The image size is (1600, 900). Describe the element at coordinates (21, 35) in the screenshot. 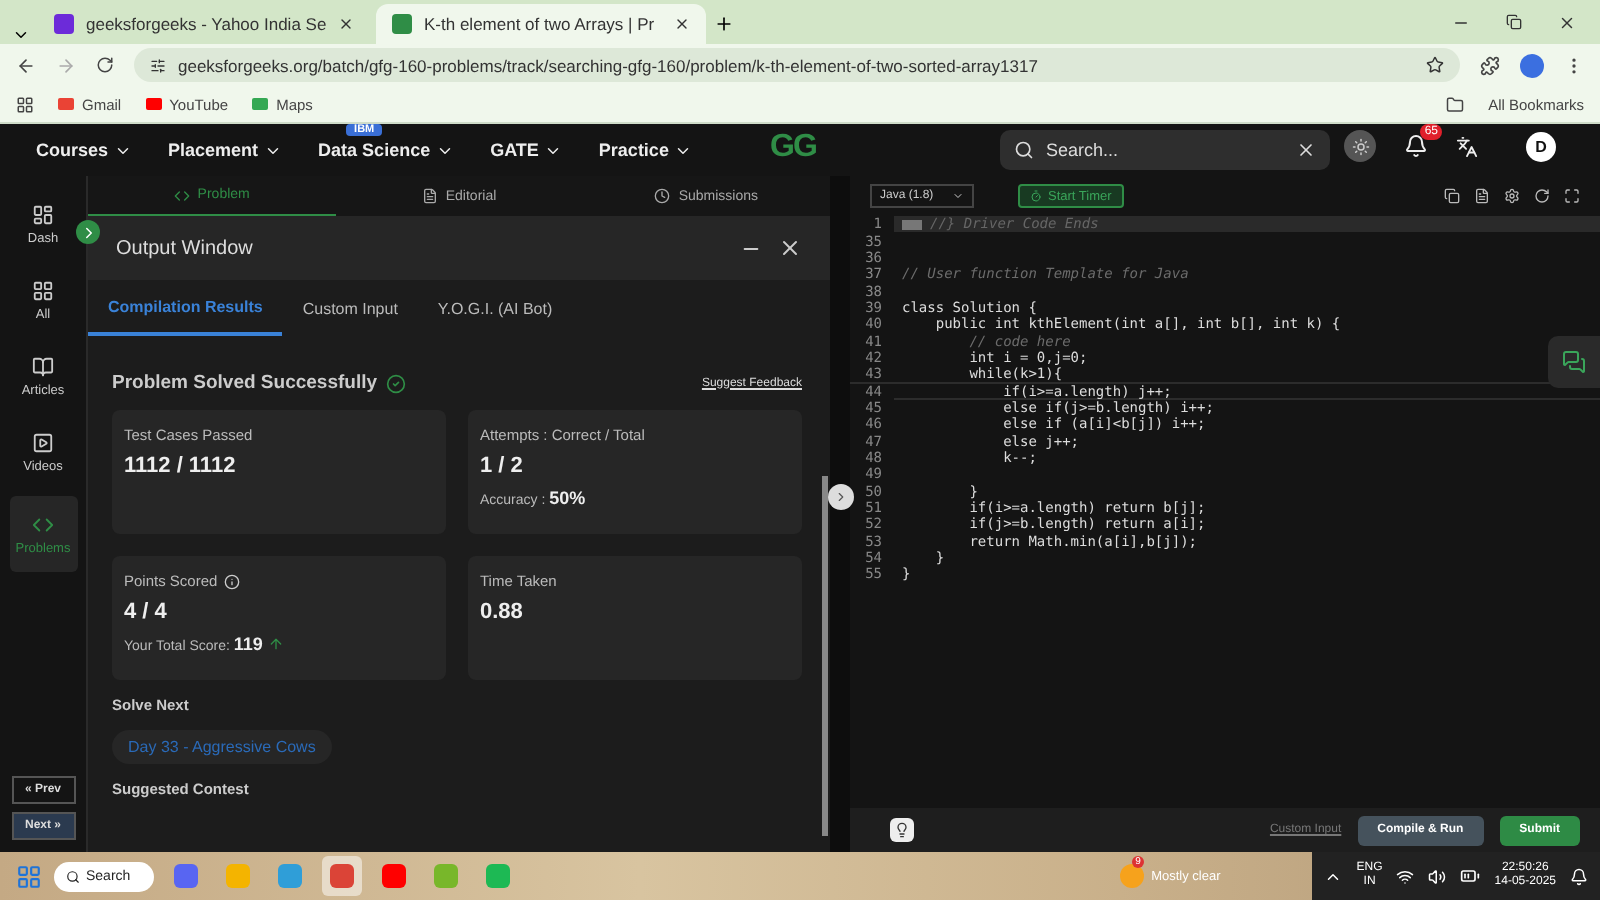

I see `tab-list-icon` at that location.